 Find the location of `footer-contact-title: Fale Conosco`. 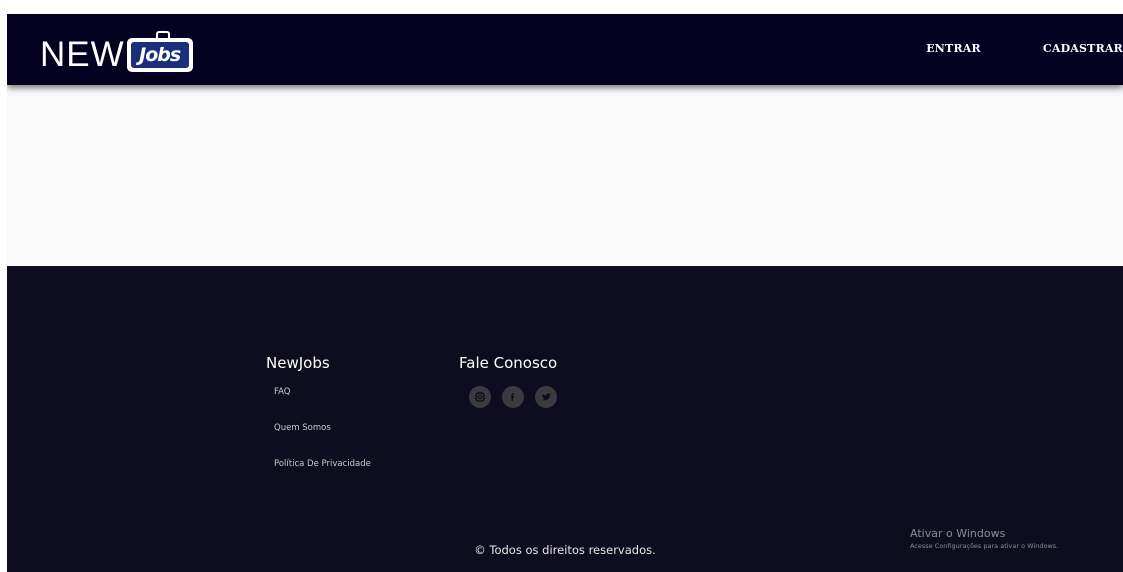

footer-contact-title: Fale Conosco is located at coordinates (508, 363).